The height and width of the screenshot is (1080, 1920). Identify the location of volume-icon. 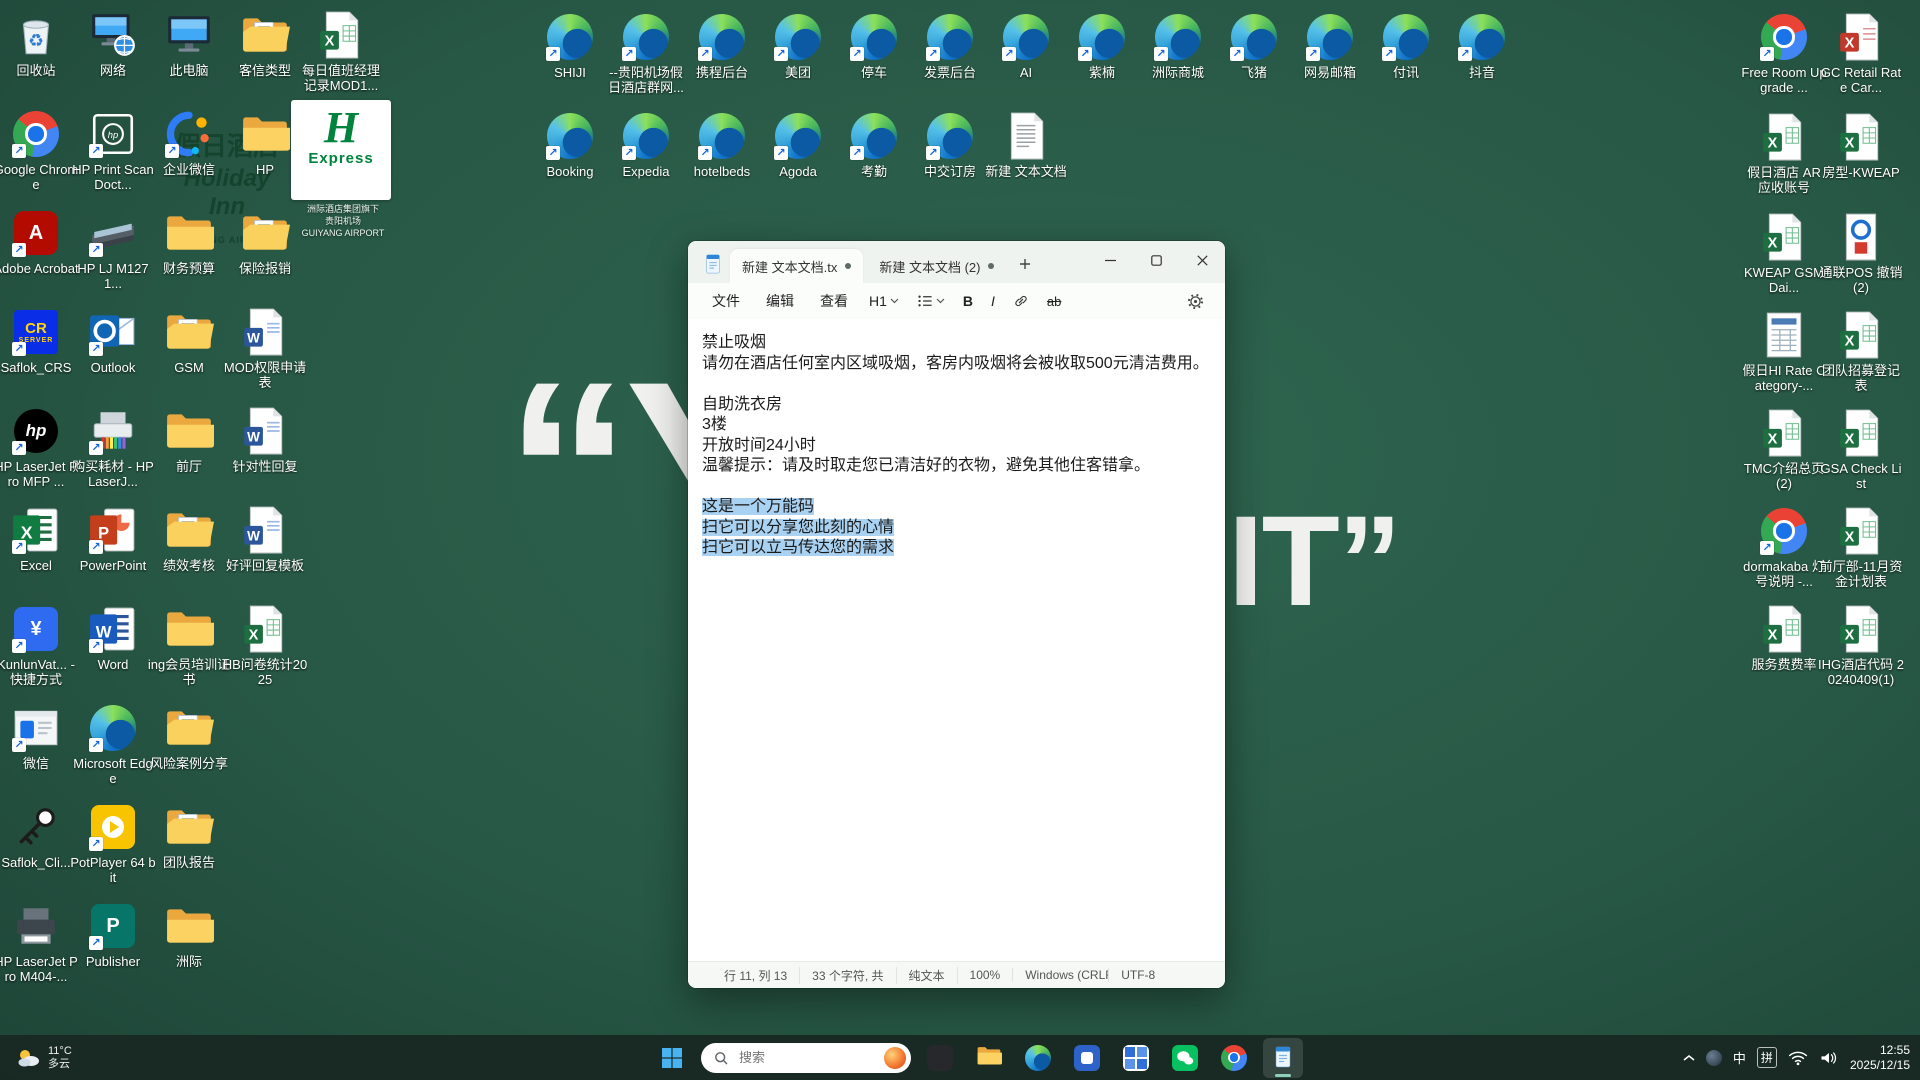
(1829, 1058).